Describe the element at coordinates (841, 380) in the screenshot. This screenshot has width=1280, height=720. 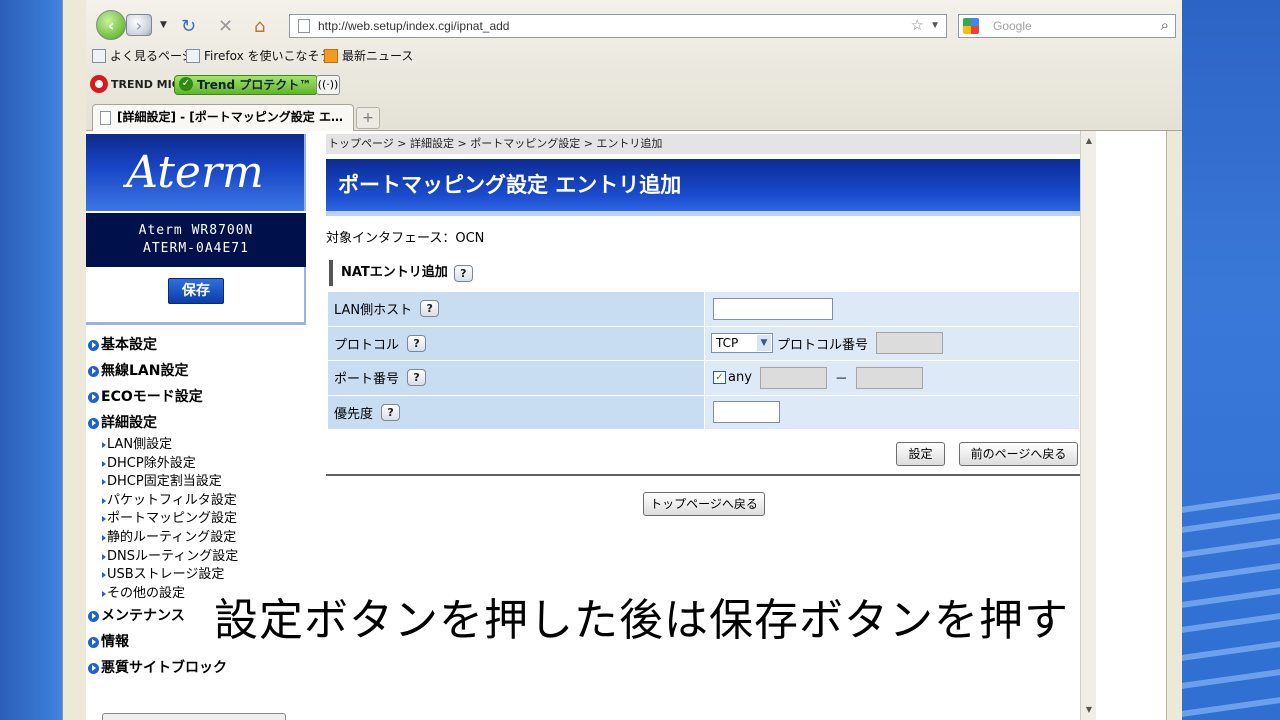
I see `port-range-dash: －` at that location.